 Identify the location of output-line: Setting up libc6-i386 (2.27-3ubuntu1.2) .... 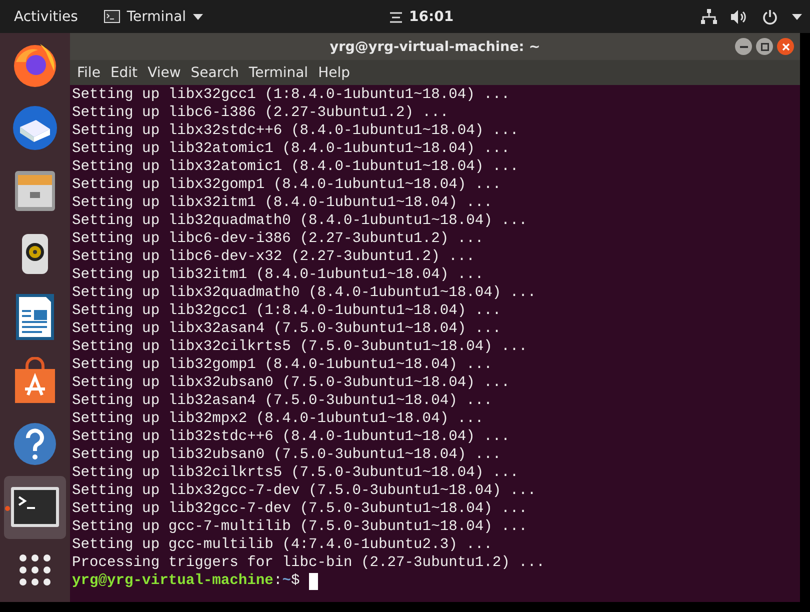
(260, 113).